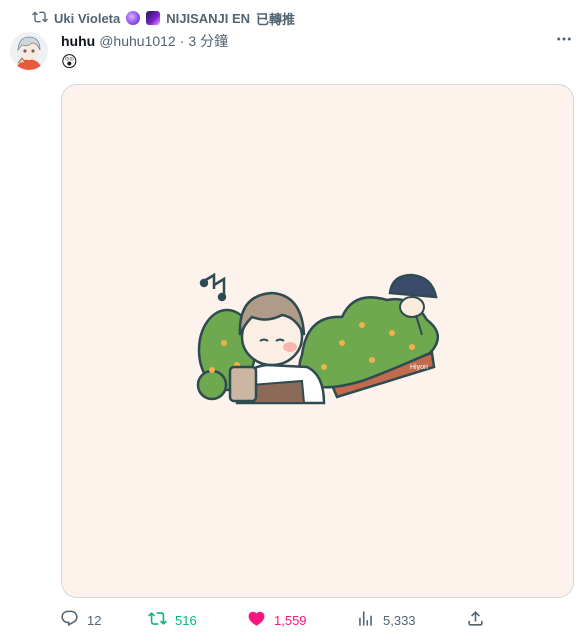  Describe the element at coordinates (29, 51) in the screenshot. I see `avatar` at that location.